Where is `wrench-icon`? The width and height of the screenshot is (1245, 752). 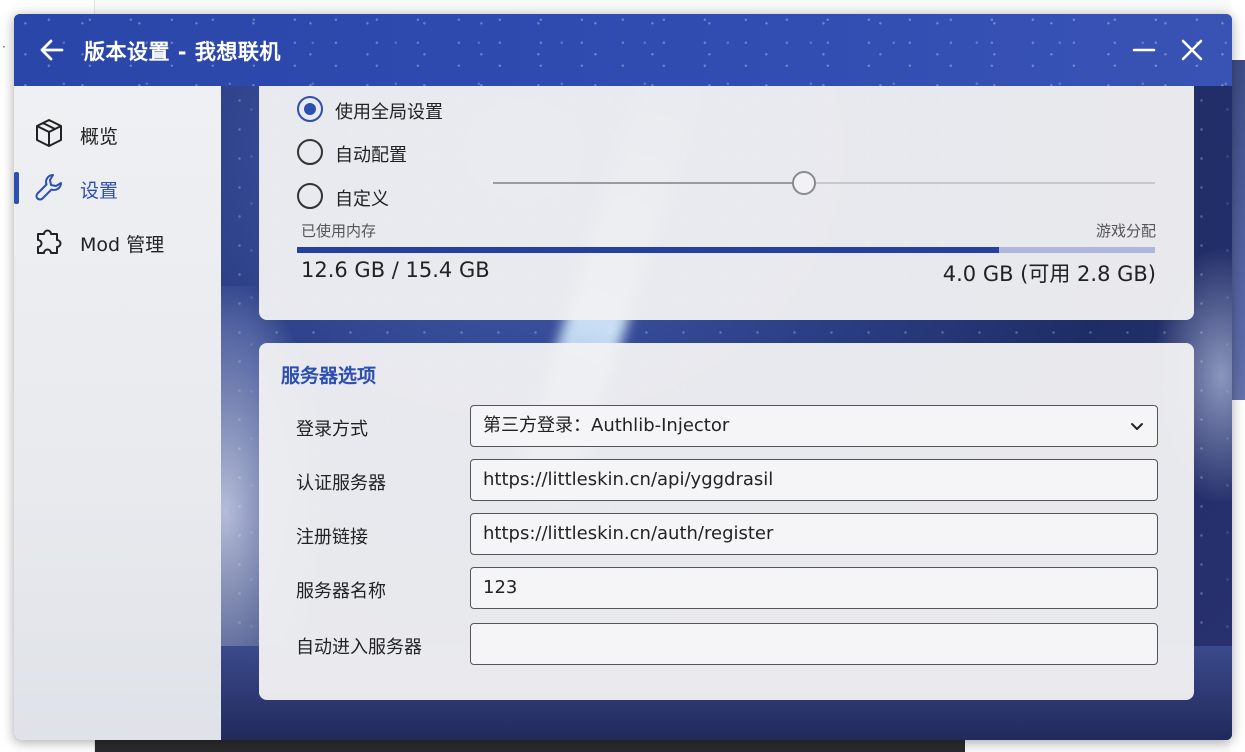 wrench-icon is located at coordinates (48, 187).